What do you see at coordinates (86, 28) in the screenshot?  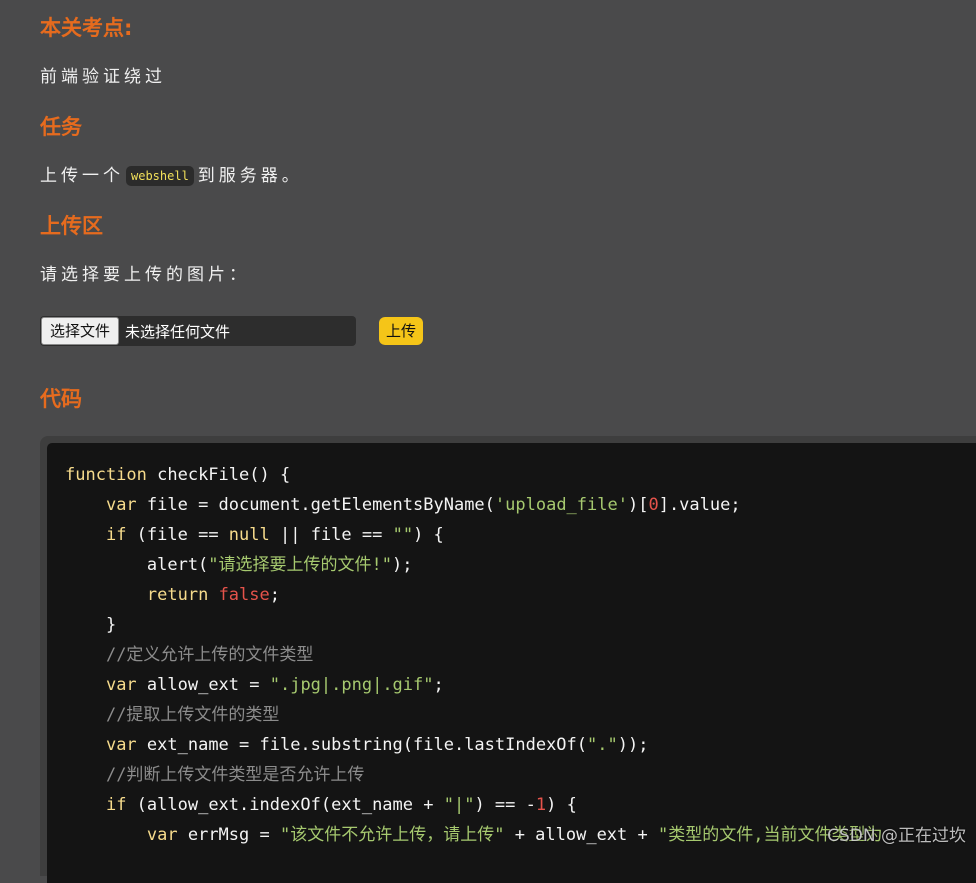 I see `key-point-heading: 本关考点:` at bounding box center [86, 28].